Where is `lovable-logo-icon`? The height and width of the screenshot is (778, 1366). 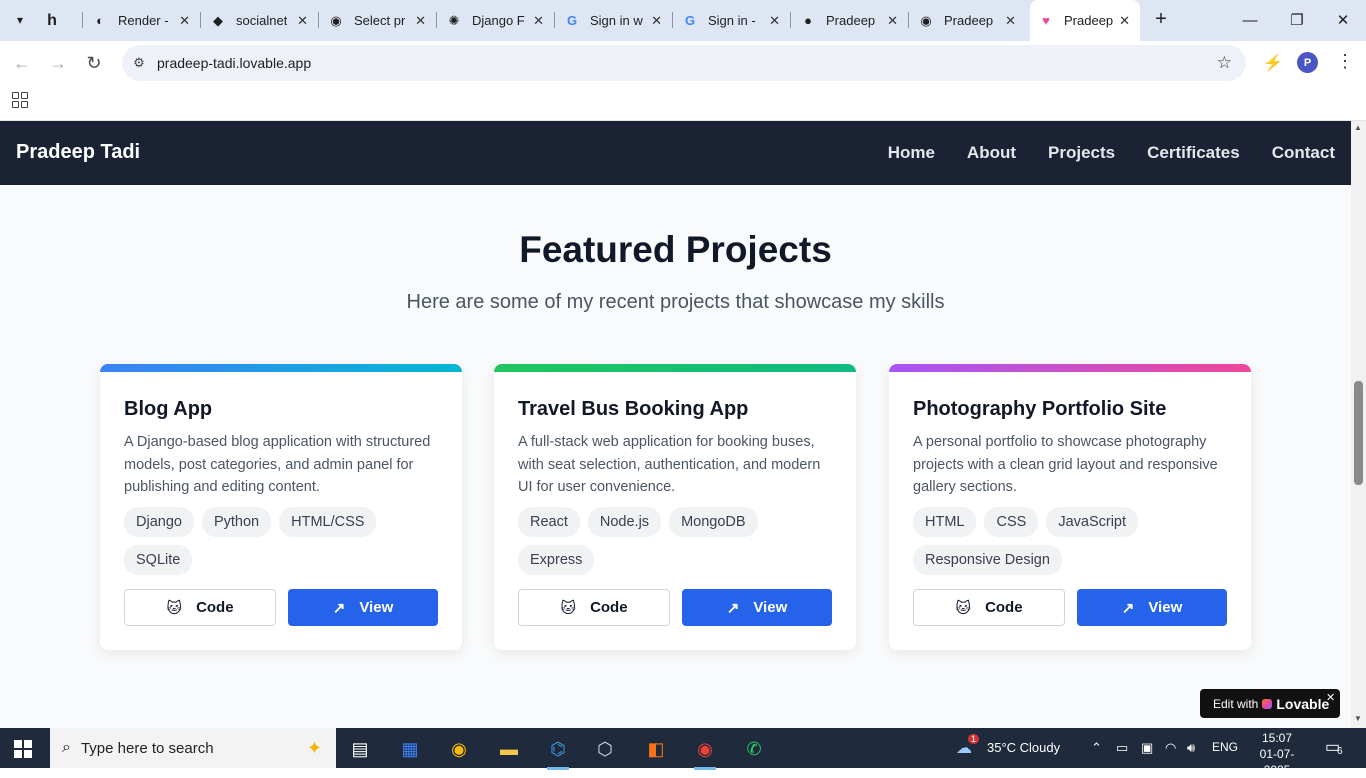
lovable-logo-icon is located at coordinates (1267, 703).